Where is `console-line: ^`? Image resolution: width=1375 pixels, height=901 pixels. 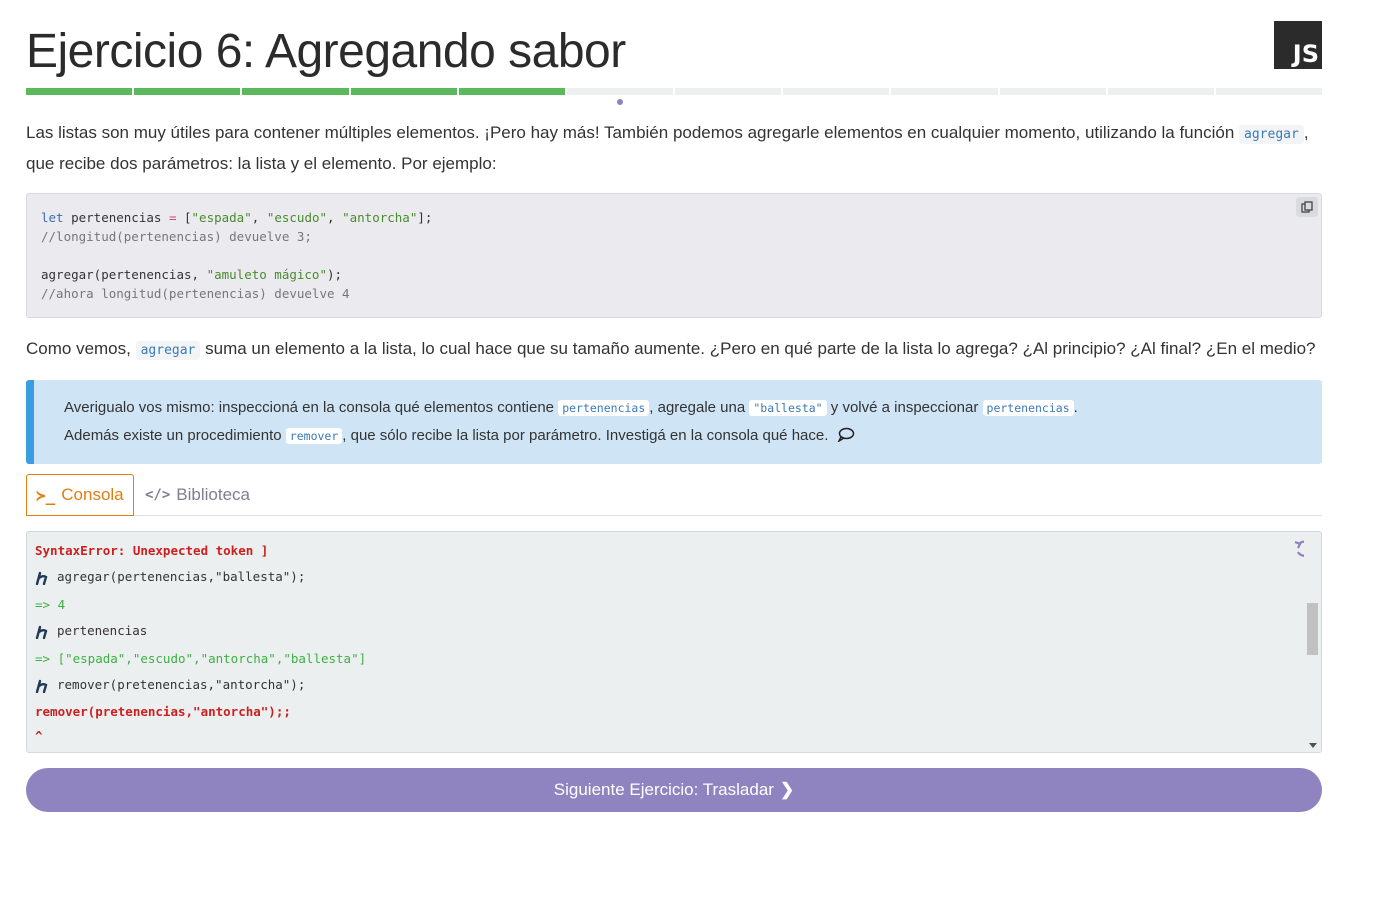 console-line: ^ is located at coordinates (39, 735).